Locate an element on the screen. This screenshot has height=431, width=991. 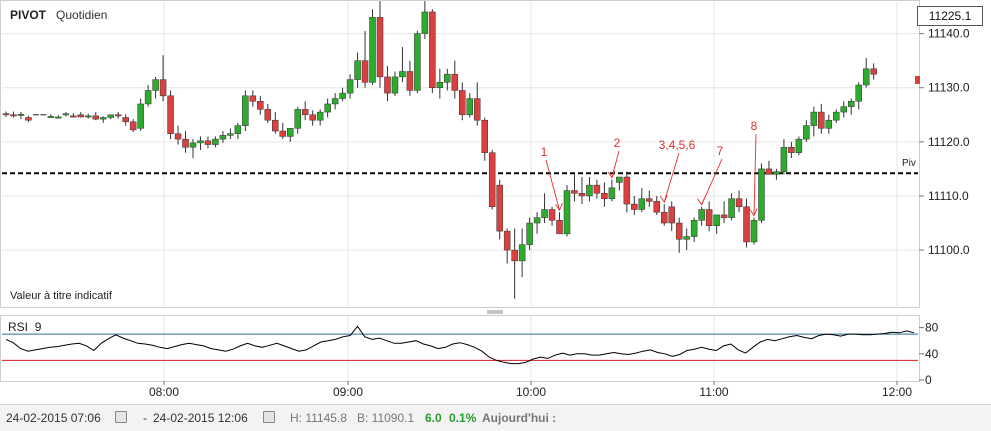
change-percent: 0.1% is located at coordinates (463, 418).